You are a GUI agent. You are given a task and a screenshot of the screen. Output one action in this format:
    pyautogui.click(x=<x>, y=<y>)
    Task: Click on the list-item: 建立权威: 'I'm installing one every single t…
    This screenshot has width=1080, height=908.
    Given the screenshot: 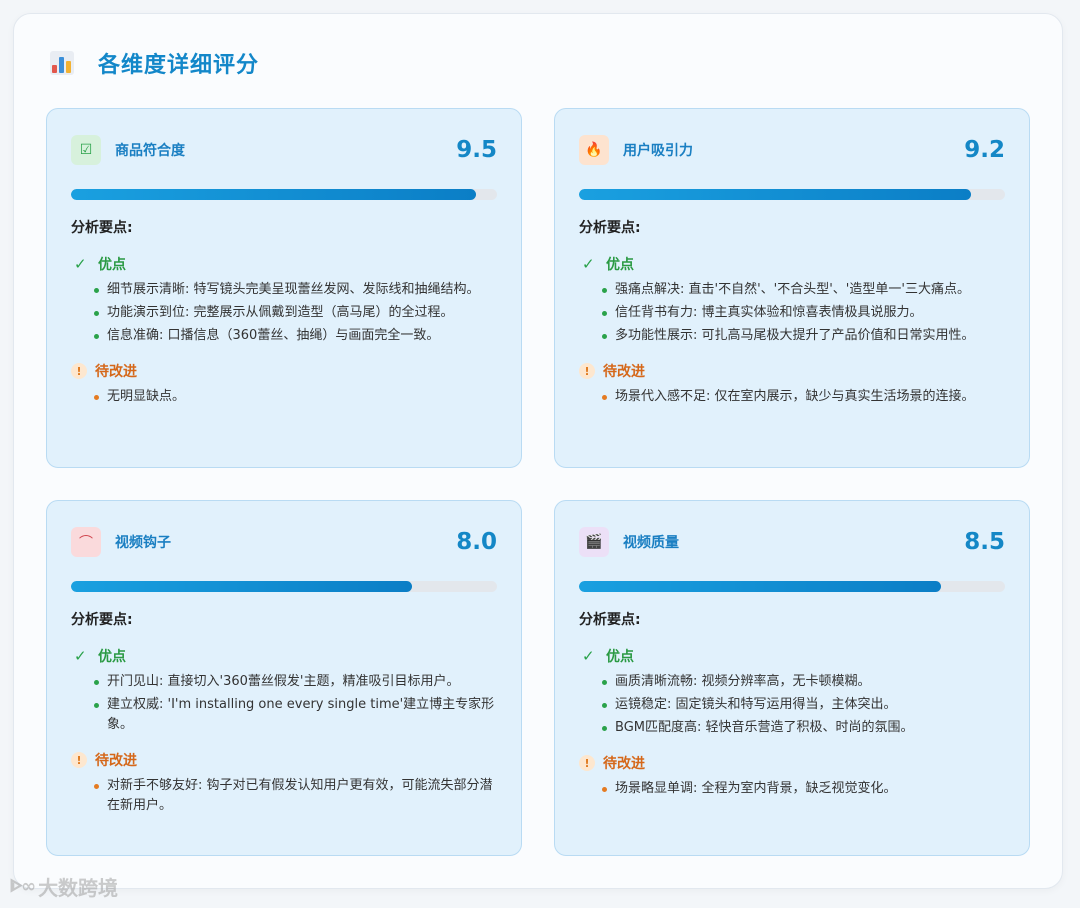 What is the action you would take?
    pyautogui.click(x=295, y=715)
    